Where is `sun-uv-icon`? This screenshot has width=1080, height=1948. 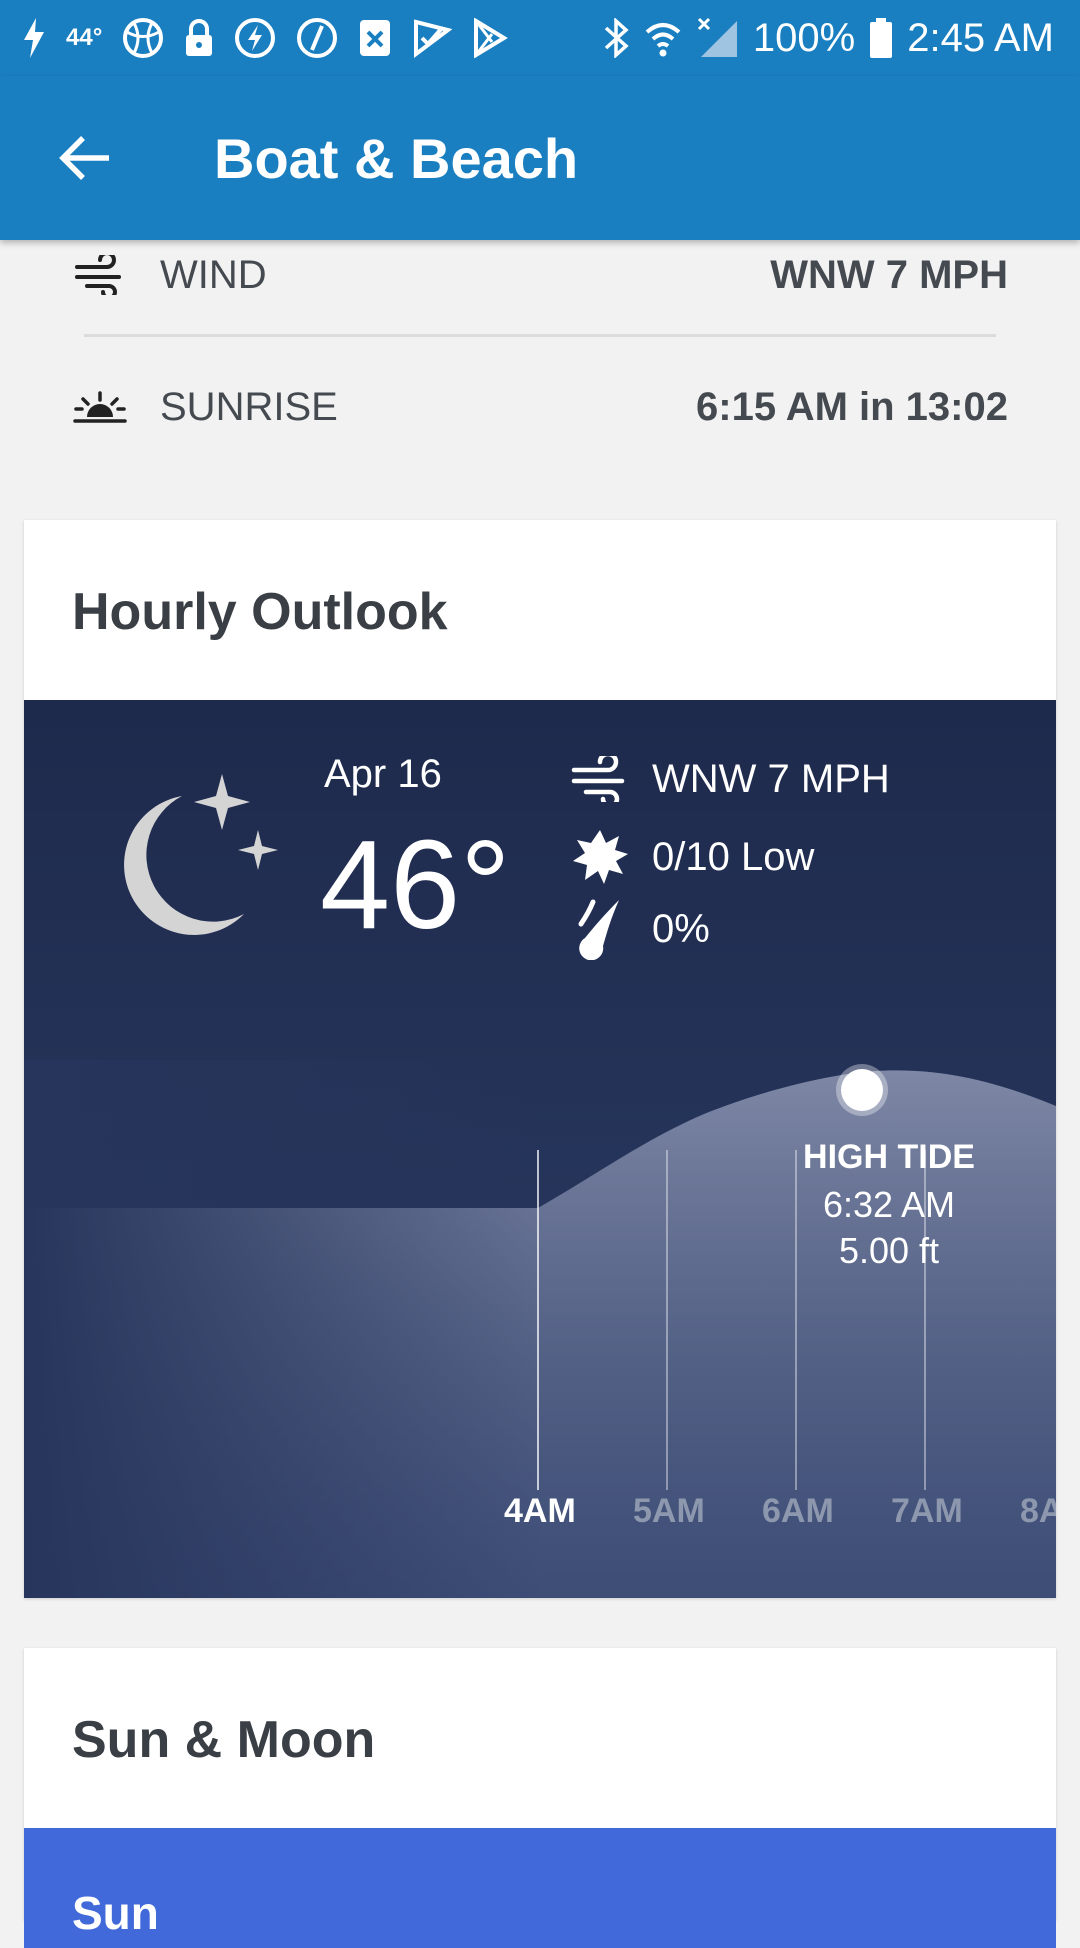
sun-uv-icon is located at coordinates (600, 857).